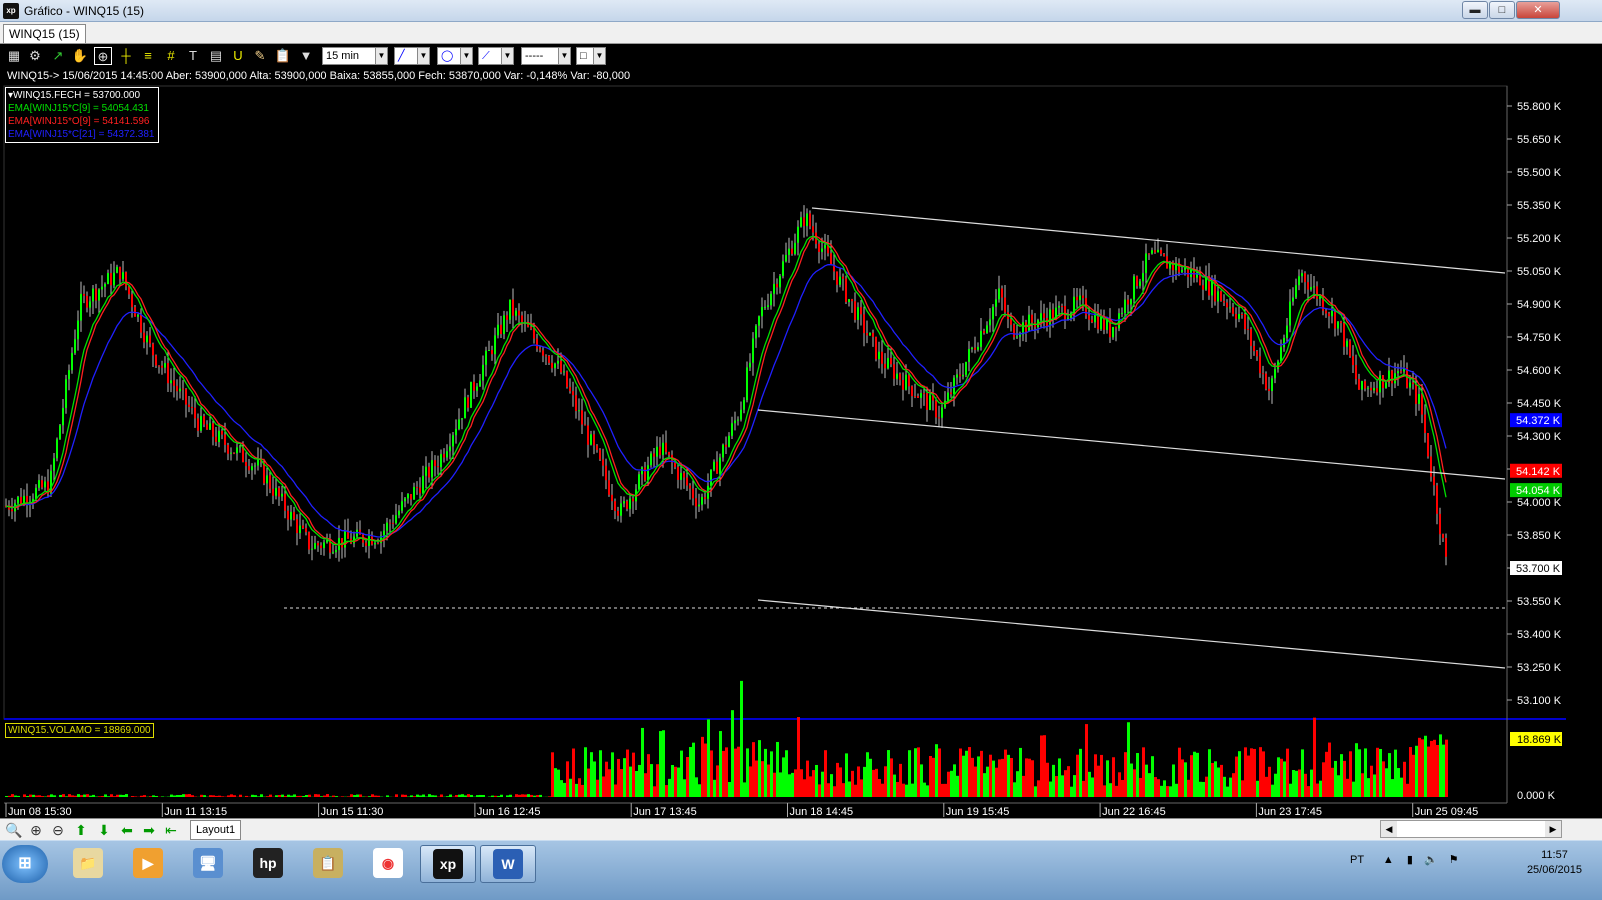 This screenshot has width=1602, height=900. I want to click on tray-expand-icon: ▲, so click(1388, 860).